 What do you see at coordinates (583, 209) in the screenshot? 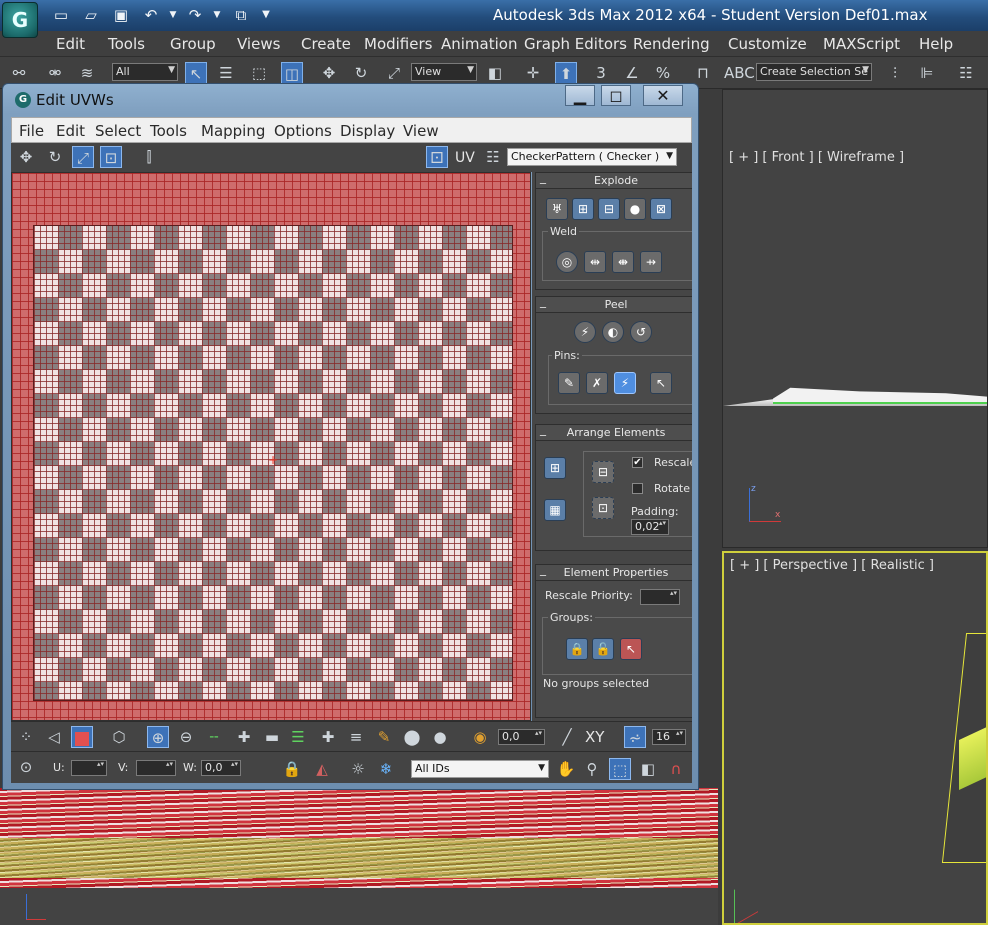
I see `detach-icon: ⊞` at bounding box center [583, 209].